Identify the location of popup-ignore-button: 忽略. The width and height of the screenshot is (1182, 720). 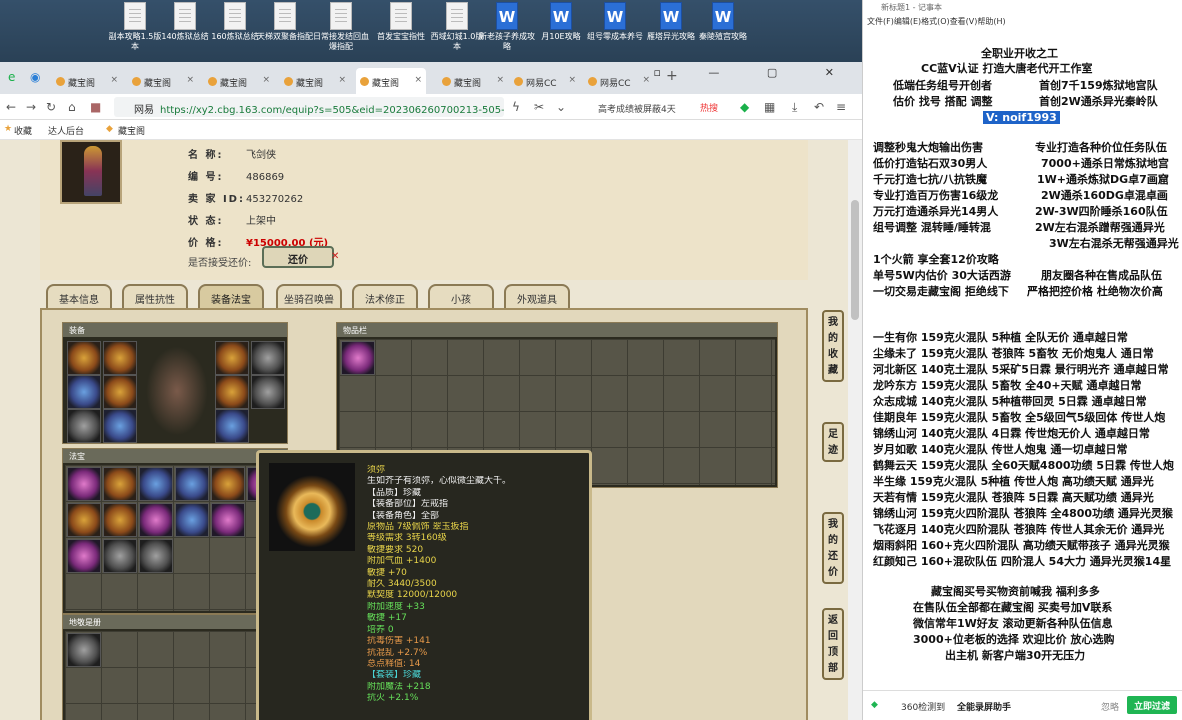
(1110, 706).